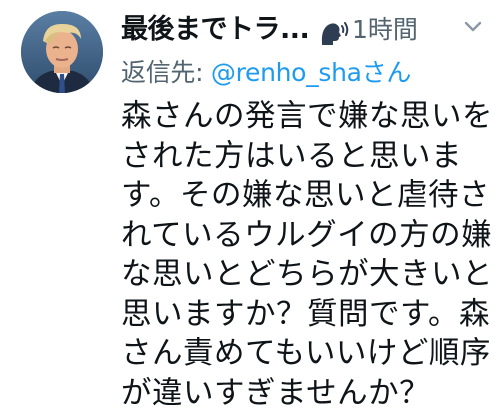  Describe the element at coordinates (306, 353) in the screenshot. I see `tweet-text-line: さん責めてもいいけど順序` at that location.